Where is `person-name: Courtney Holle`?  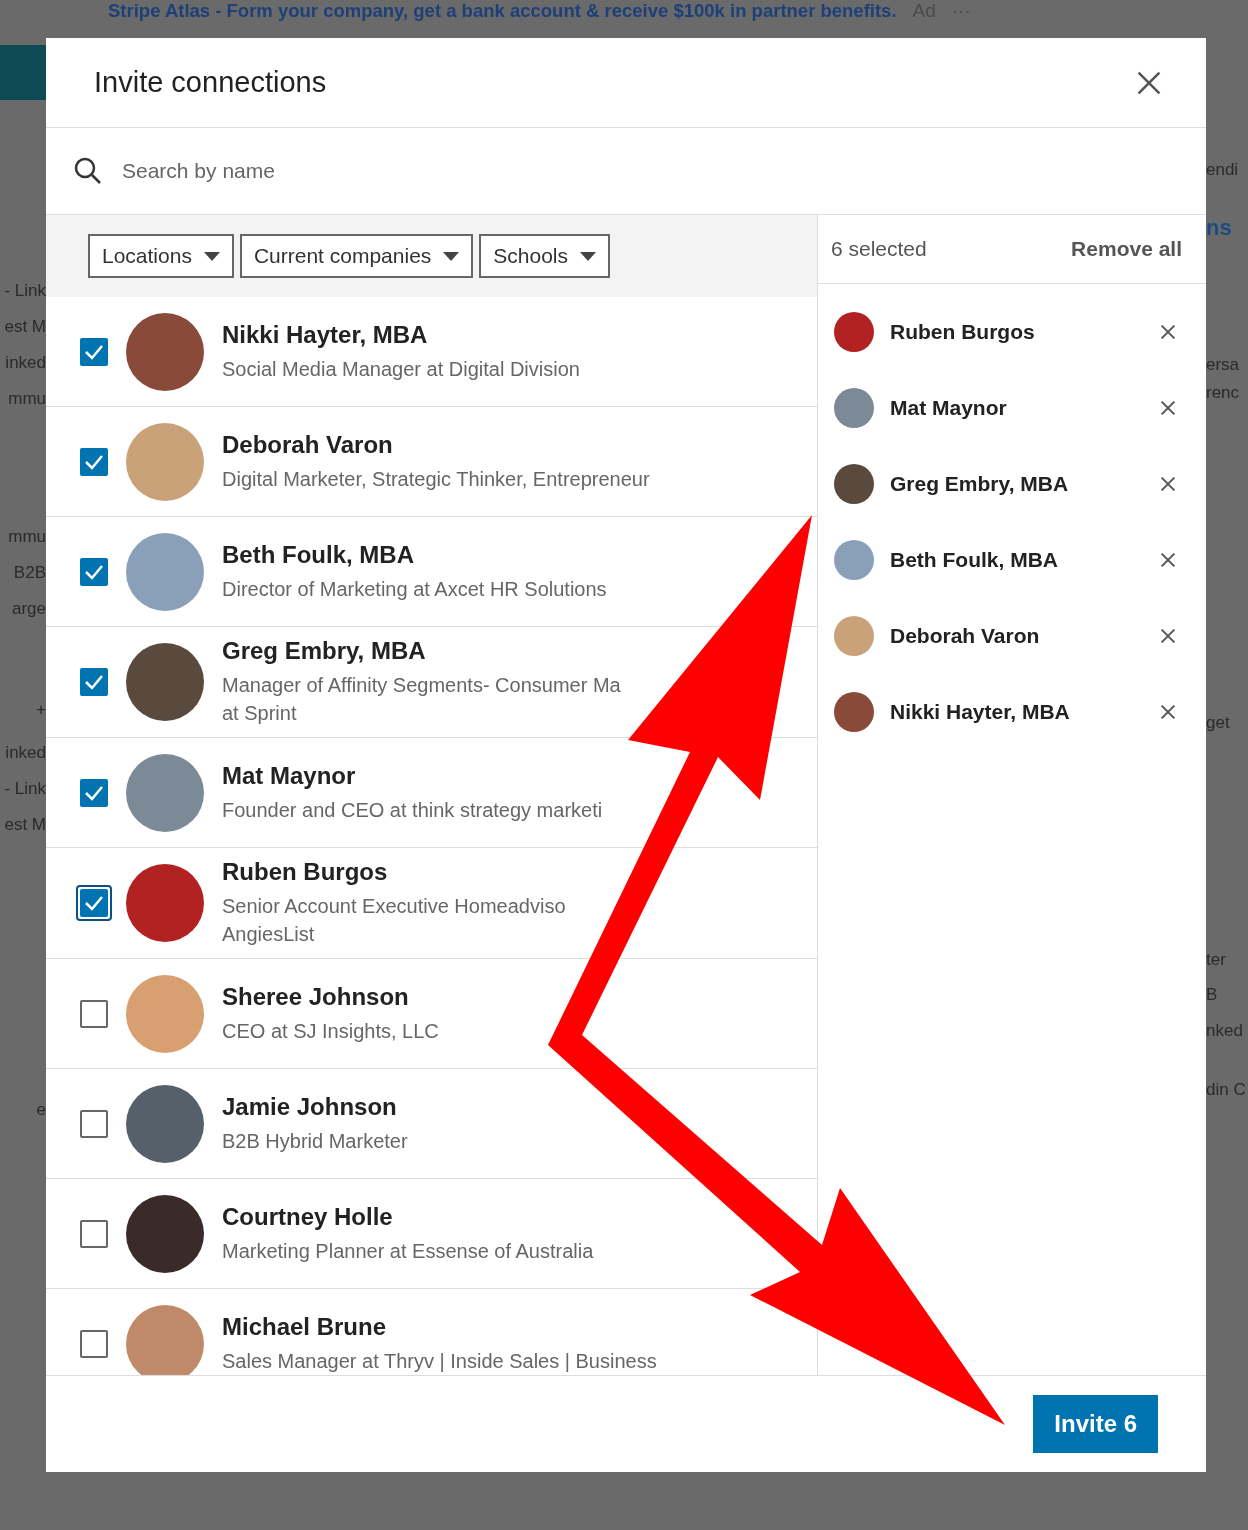 person-name: Courtney Holle is located at coordinates (308, 1216).